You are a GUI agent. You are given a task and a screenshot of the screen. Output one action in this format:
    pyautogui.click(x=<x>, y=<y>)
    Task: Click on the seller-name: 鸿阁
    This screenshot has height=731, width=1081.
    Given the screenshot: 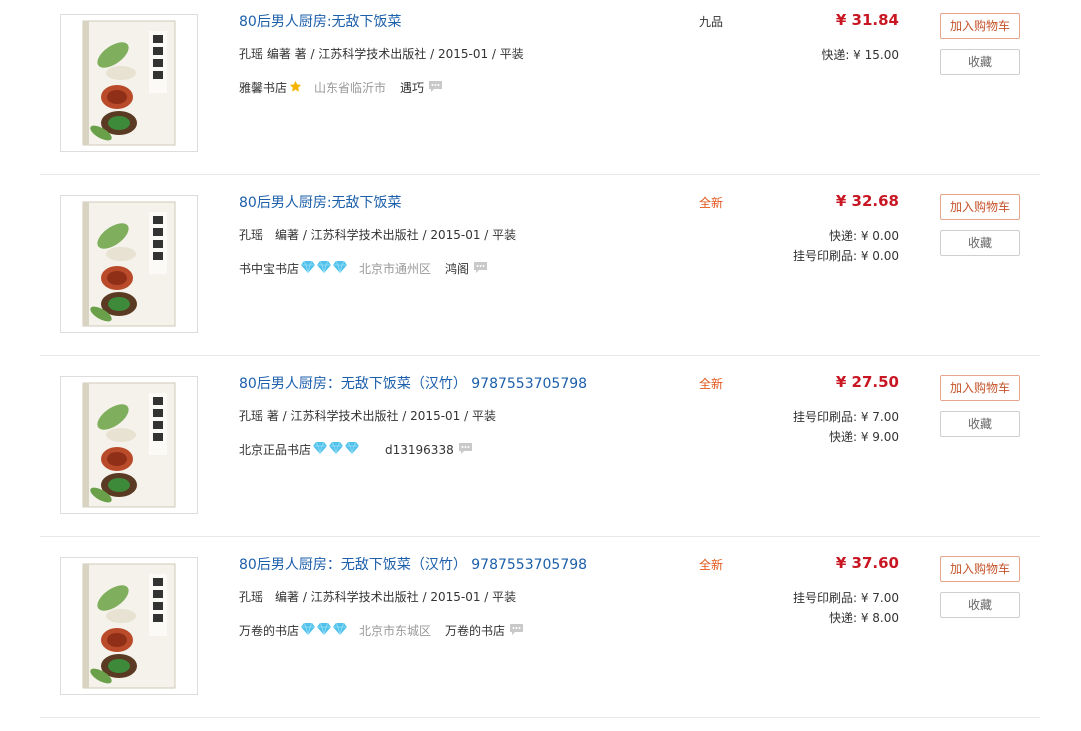 What is the action you would take?
    pyautogui.click(x=457, y=268)
    